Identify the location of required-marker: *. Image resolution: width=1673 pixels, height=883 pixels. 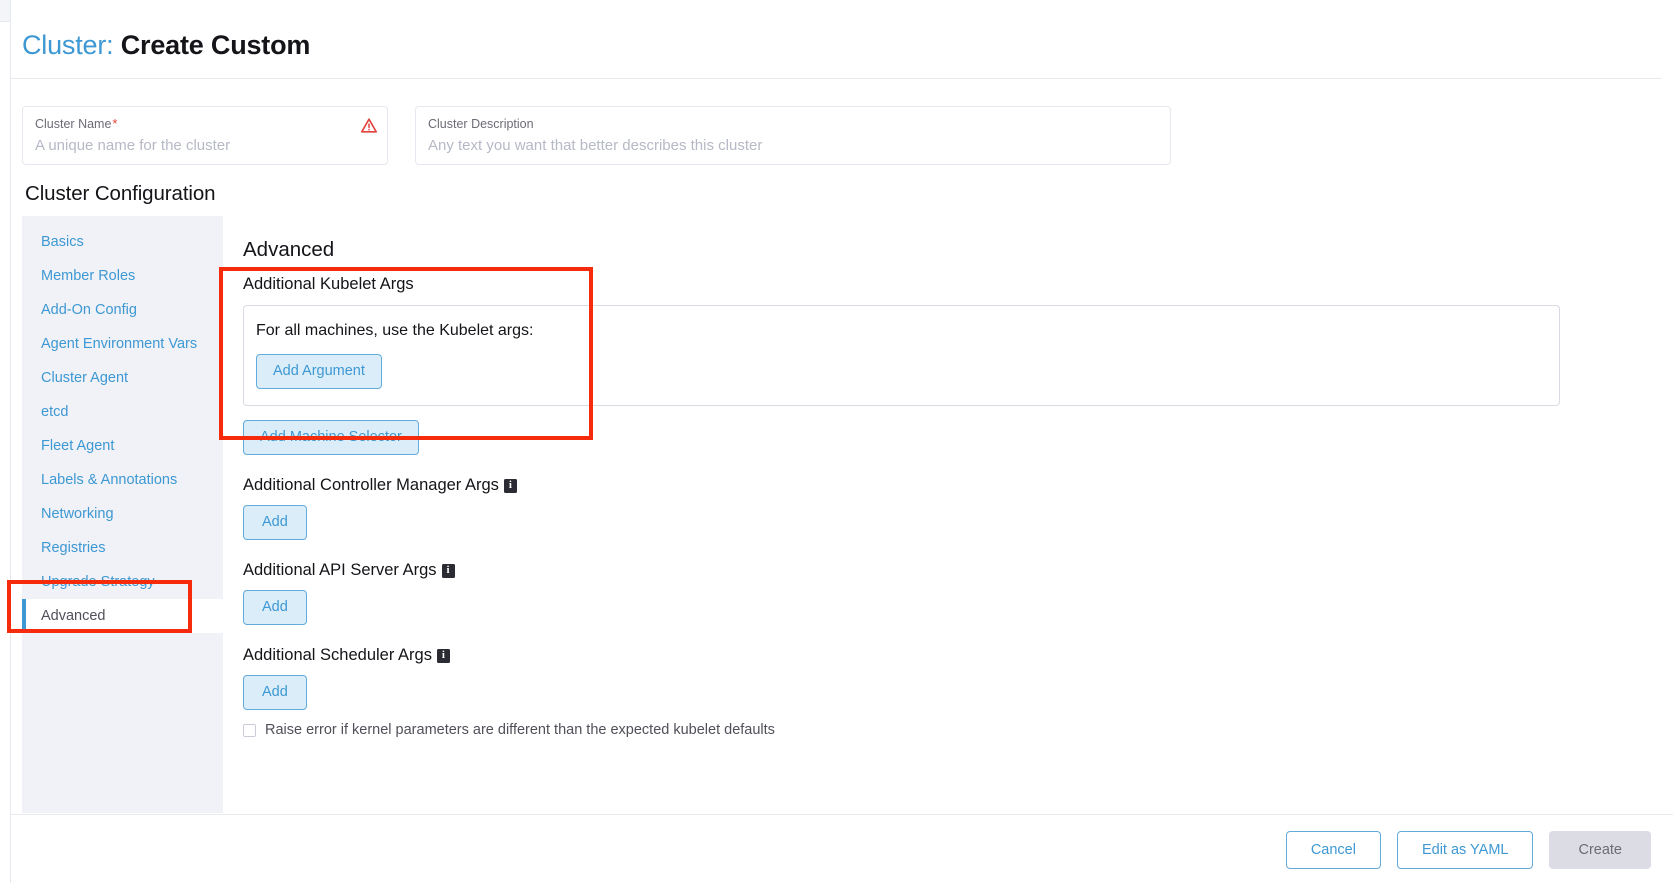
(115, 123).